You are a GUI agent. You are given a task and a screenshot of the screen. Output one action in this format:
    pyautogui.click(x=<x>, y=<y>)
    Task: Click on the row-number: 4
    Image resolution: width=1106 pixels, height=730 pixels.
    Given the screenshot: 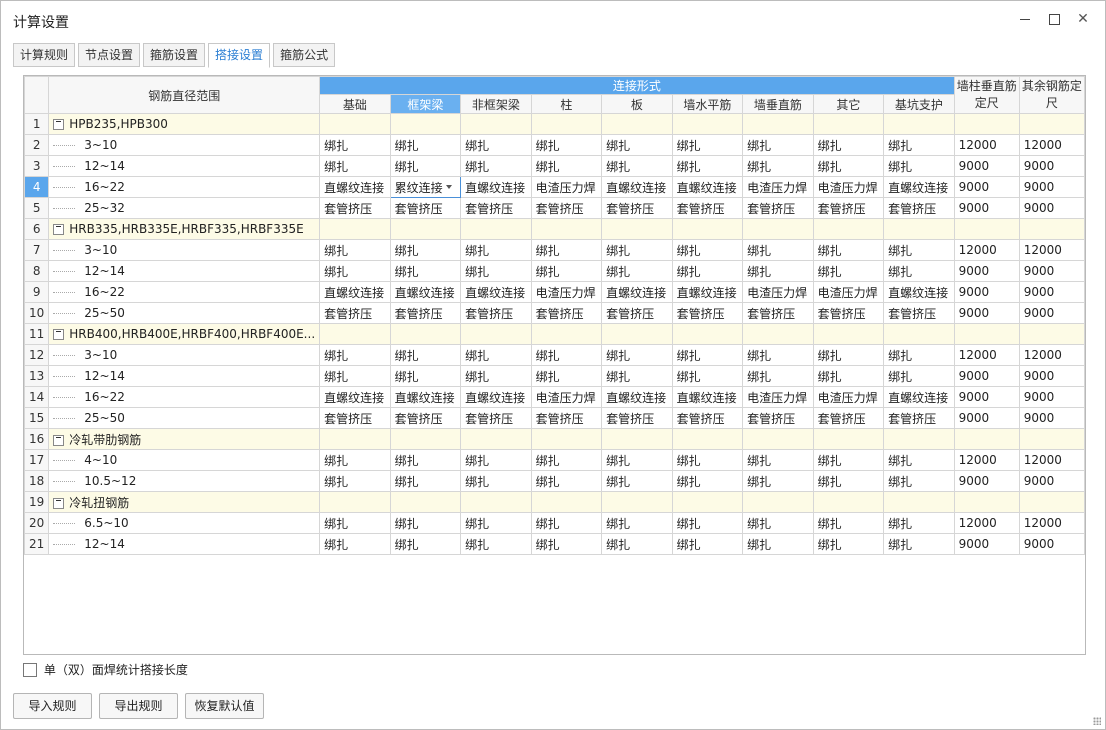 What is the action you would take?
    pyautogui.click(x=37, y=187)
    